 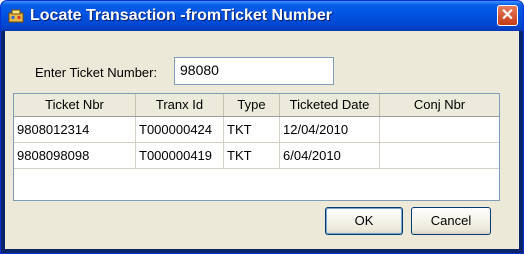 I want to click on window-title: Locate Transaction -fromTicket Number, so click(x=181, y=15).